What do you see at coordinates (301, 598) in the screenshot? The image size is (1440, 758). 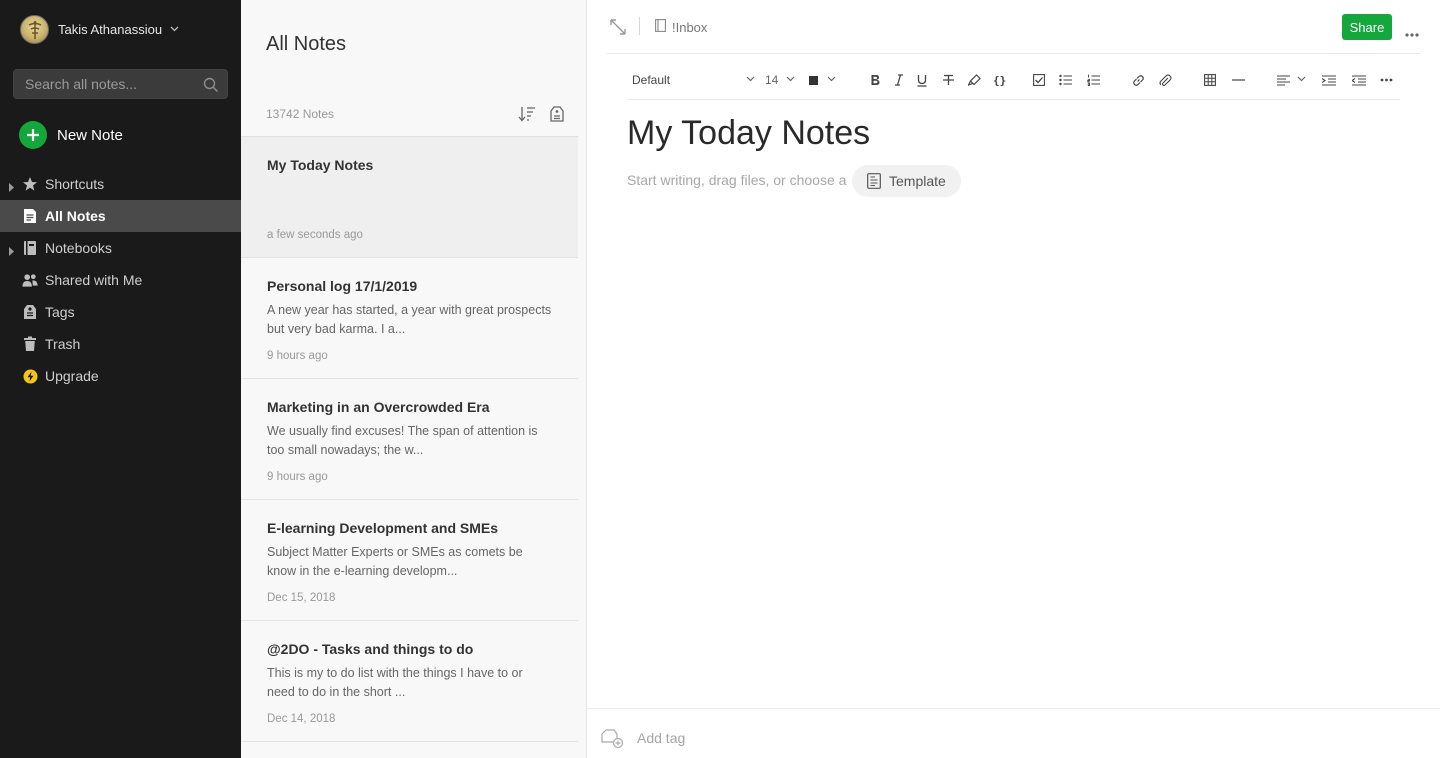 I see `note-date: Dec 15, 2018` at bounding box center [301, 598].